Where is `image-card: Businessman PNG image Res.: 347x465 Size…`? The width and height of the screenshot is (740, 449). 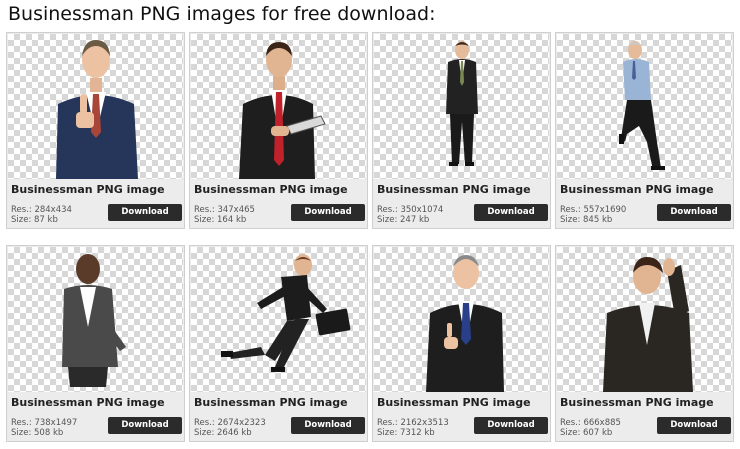
image-card: Businessman PNG image Res.: 347x465 Size… is located at coordinates (278, 130).